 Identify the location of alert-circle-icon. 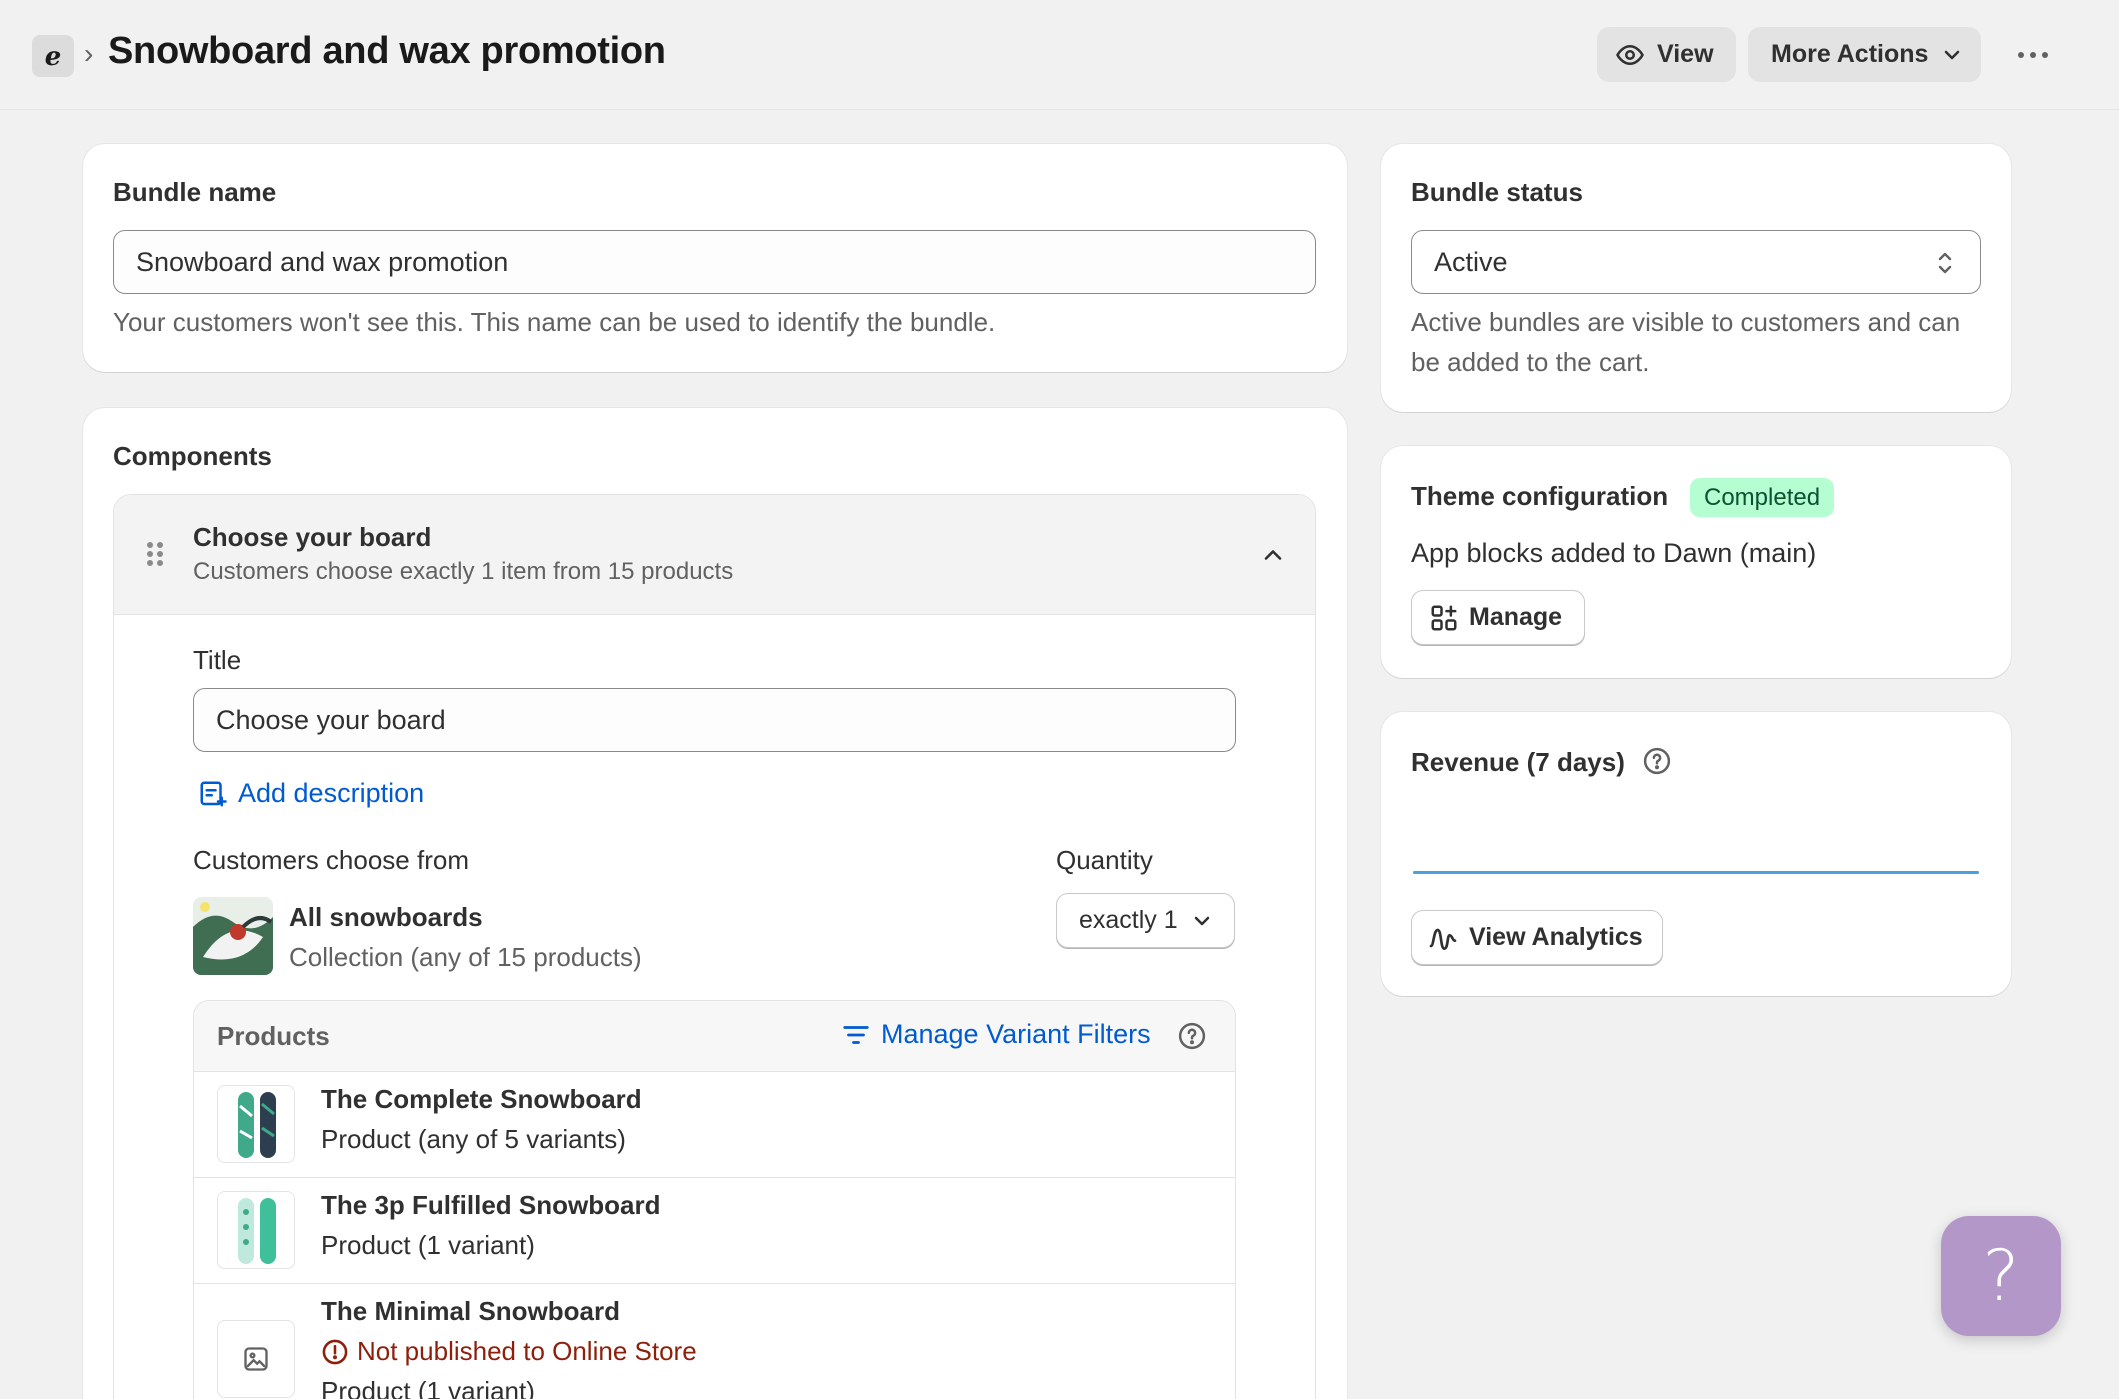
(335, 1351).